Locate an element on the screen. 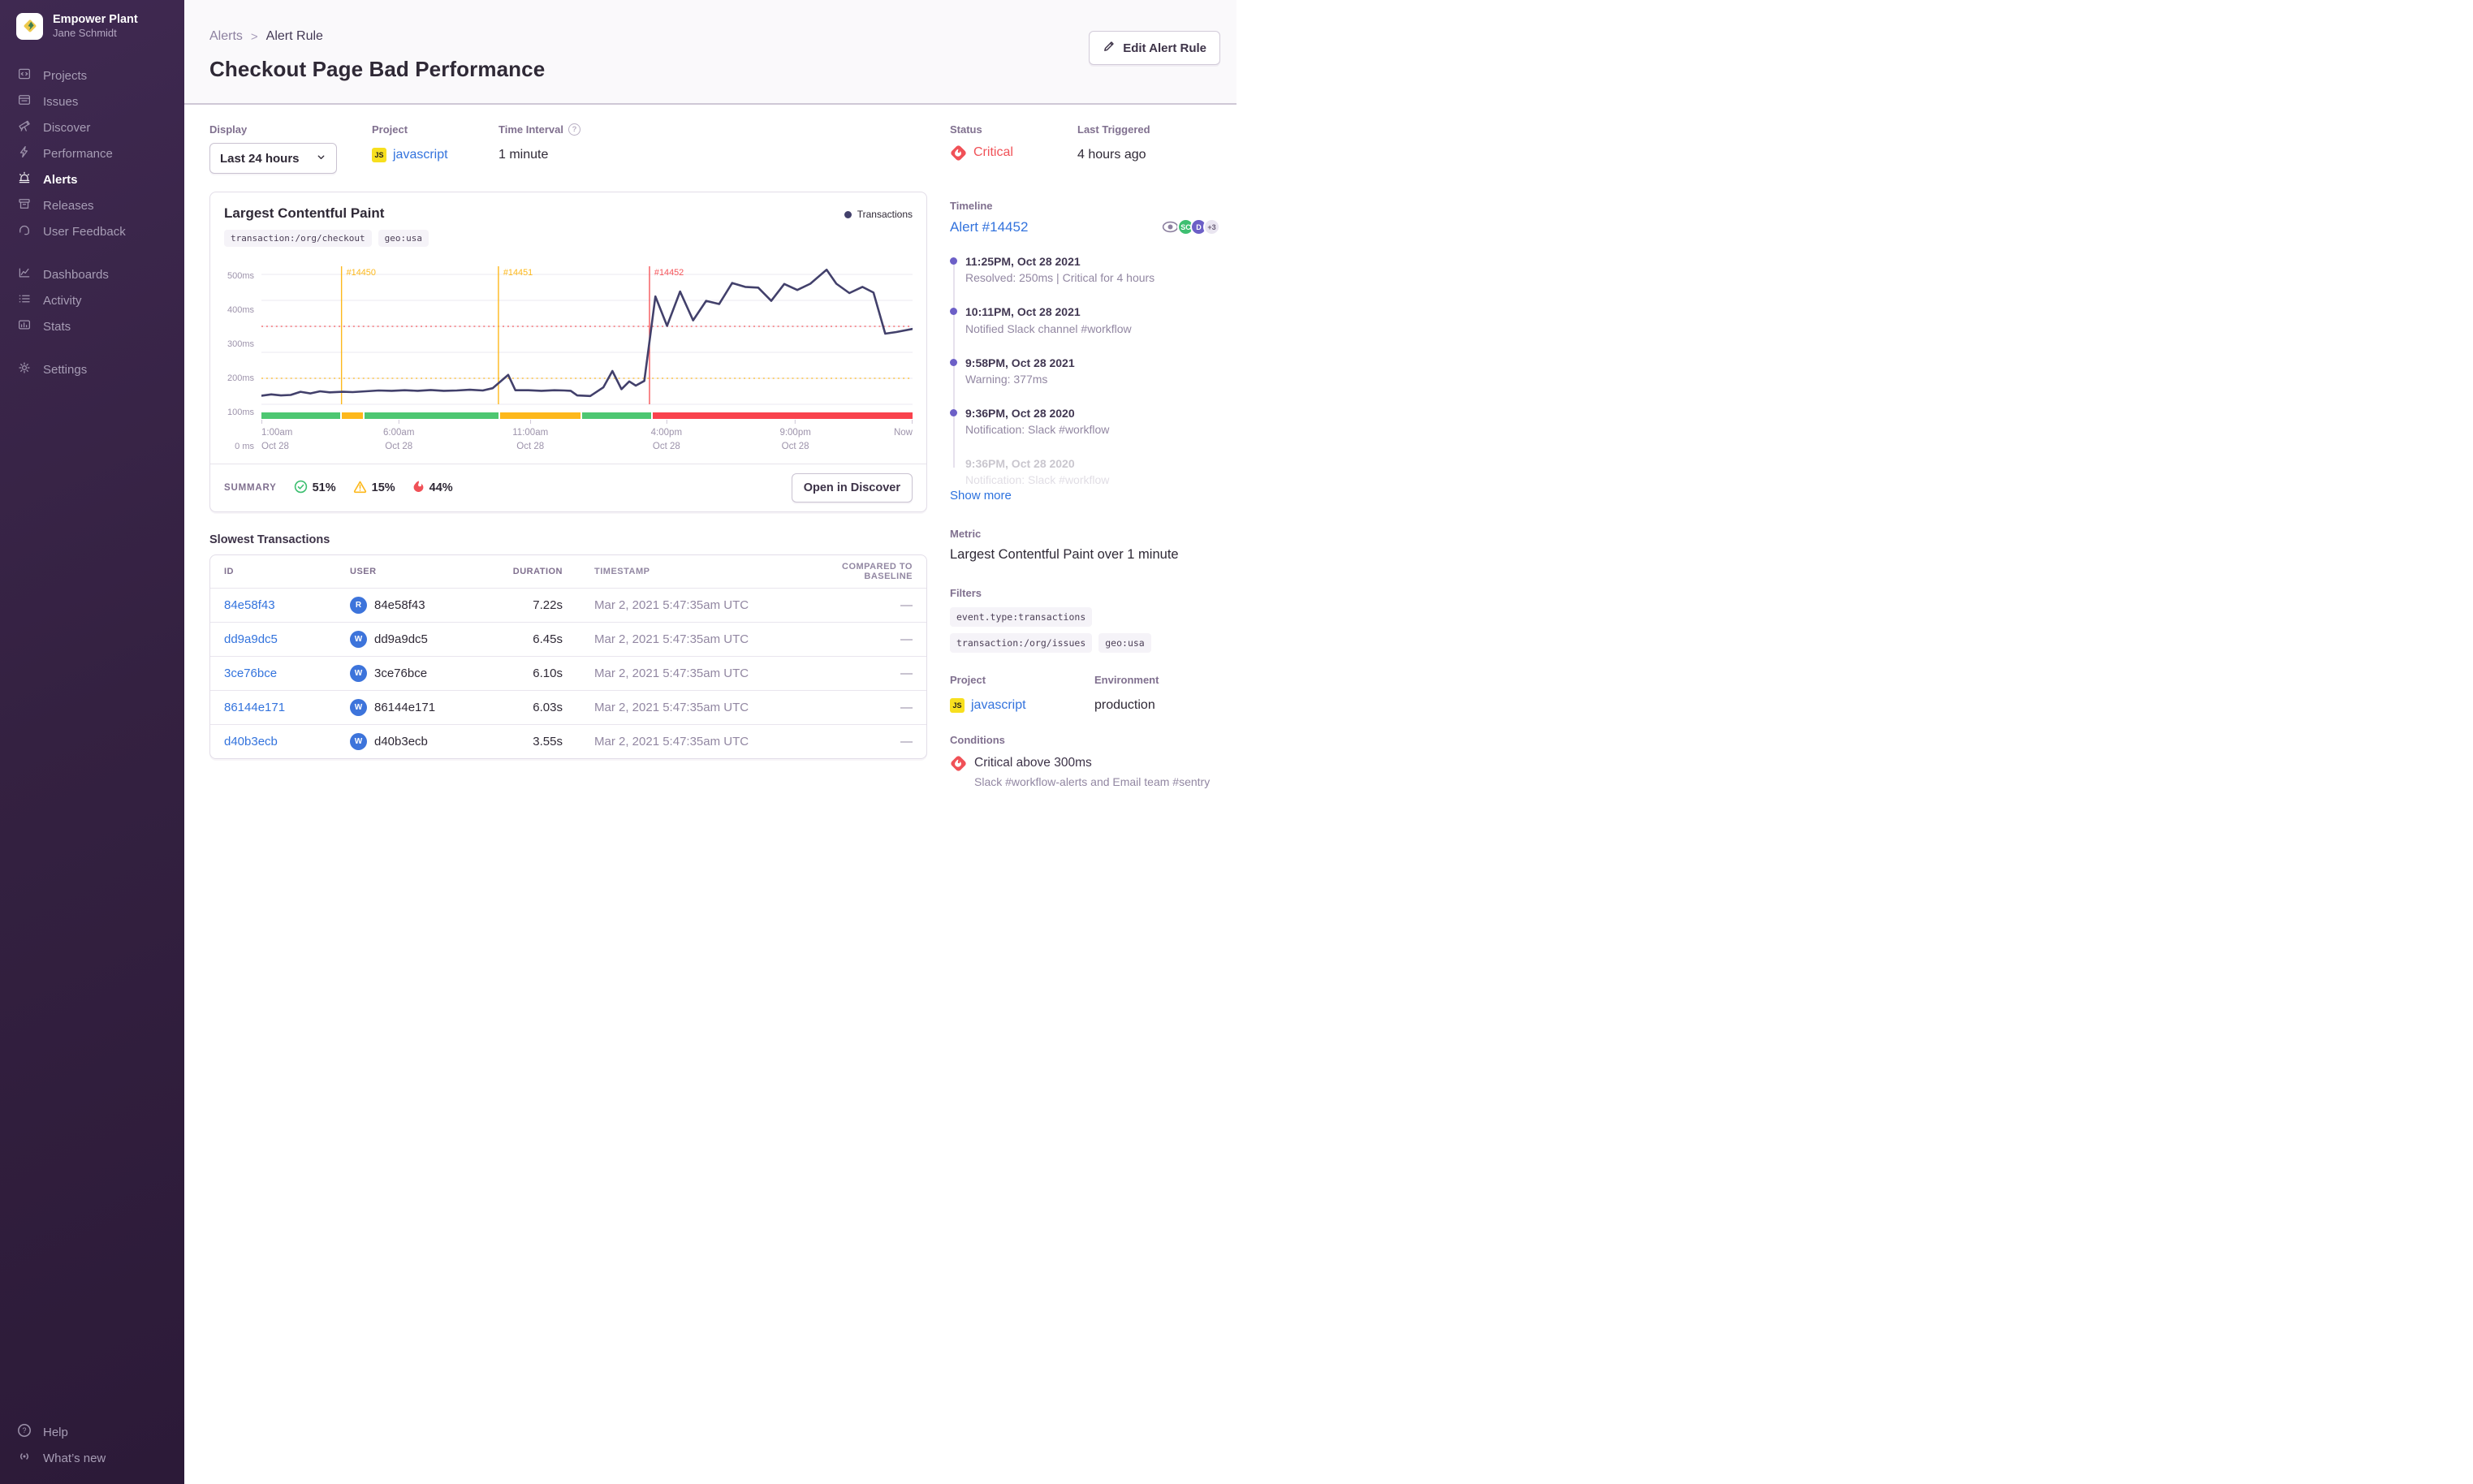 Image resolution: width=2473 pixels, height=1484 pixels. sidebar-item-issues: Issues is located at coordinates (92, 101).